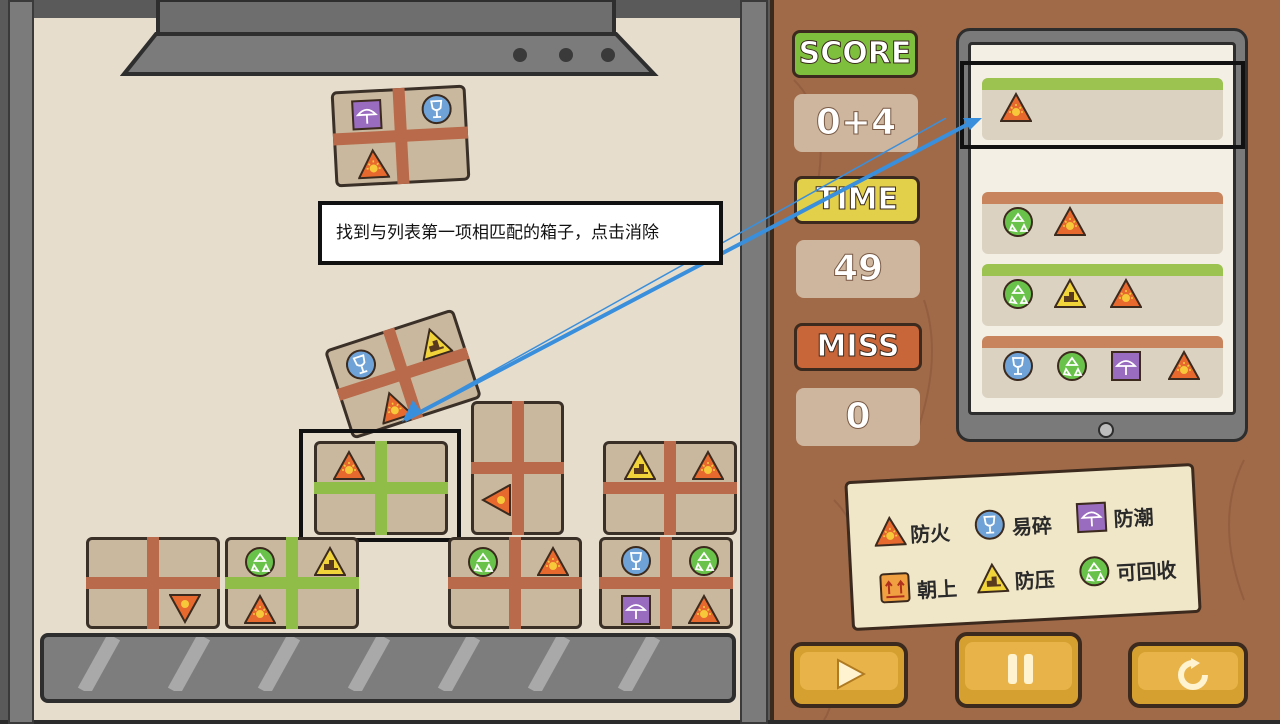 This screenshot has width=1280, height=724. I want to click on time-label: TIME, so click(857, 200).